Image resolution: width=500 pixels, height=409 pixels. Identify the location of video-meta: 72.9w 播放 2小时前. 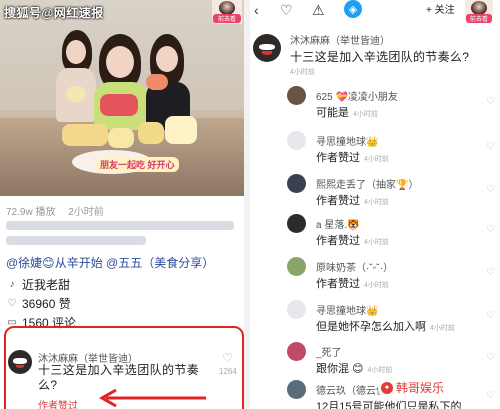
(60, 210).